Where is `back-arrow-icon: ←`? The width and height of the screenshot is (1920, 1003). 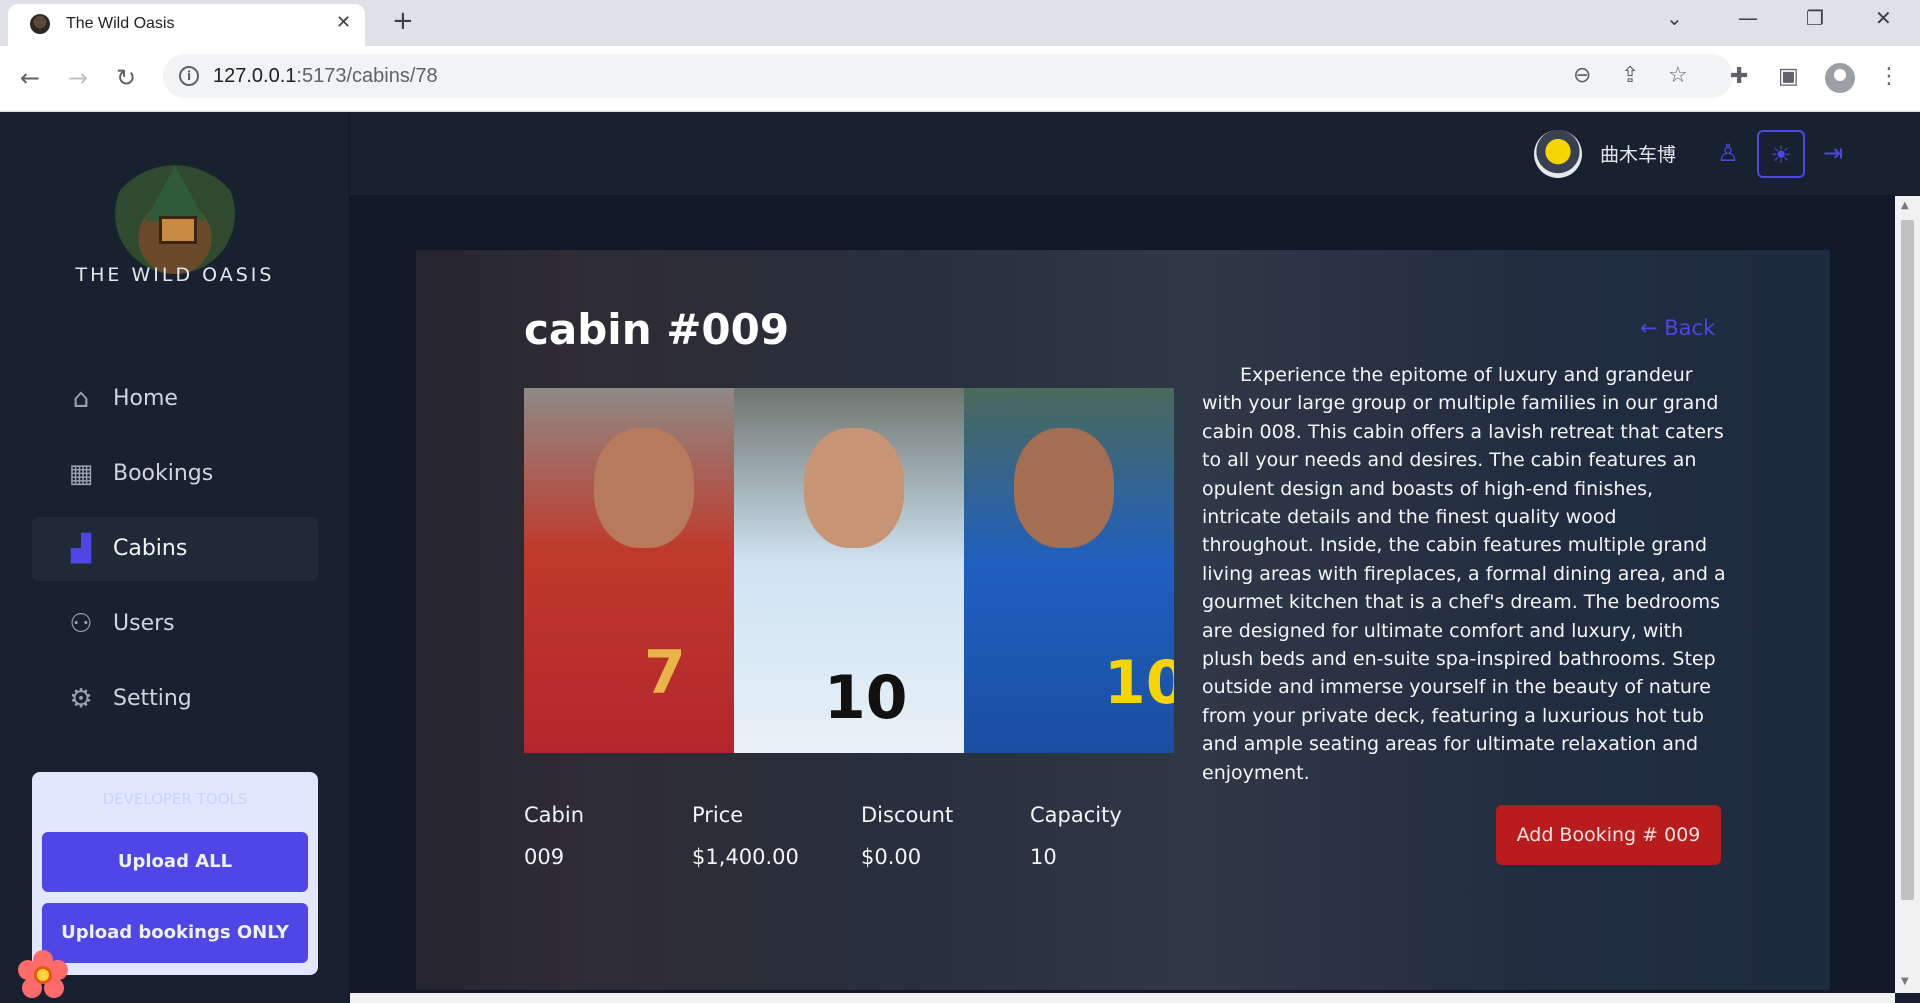 back-arrow-icon: ← is located at coordinates (30, 78).